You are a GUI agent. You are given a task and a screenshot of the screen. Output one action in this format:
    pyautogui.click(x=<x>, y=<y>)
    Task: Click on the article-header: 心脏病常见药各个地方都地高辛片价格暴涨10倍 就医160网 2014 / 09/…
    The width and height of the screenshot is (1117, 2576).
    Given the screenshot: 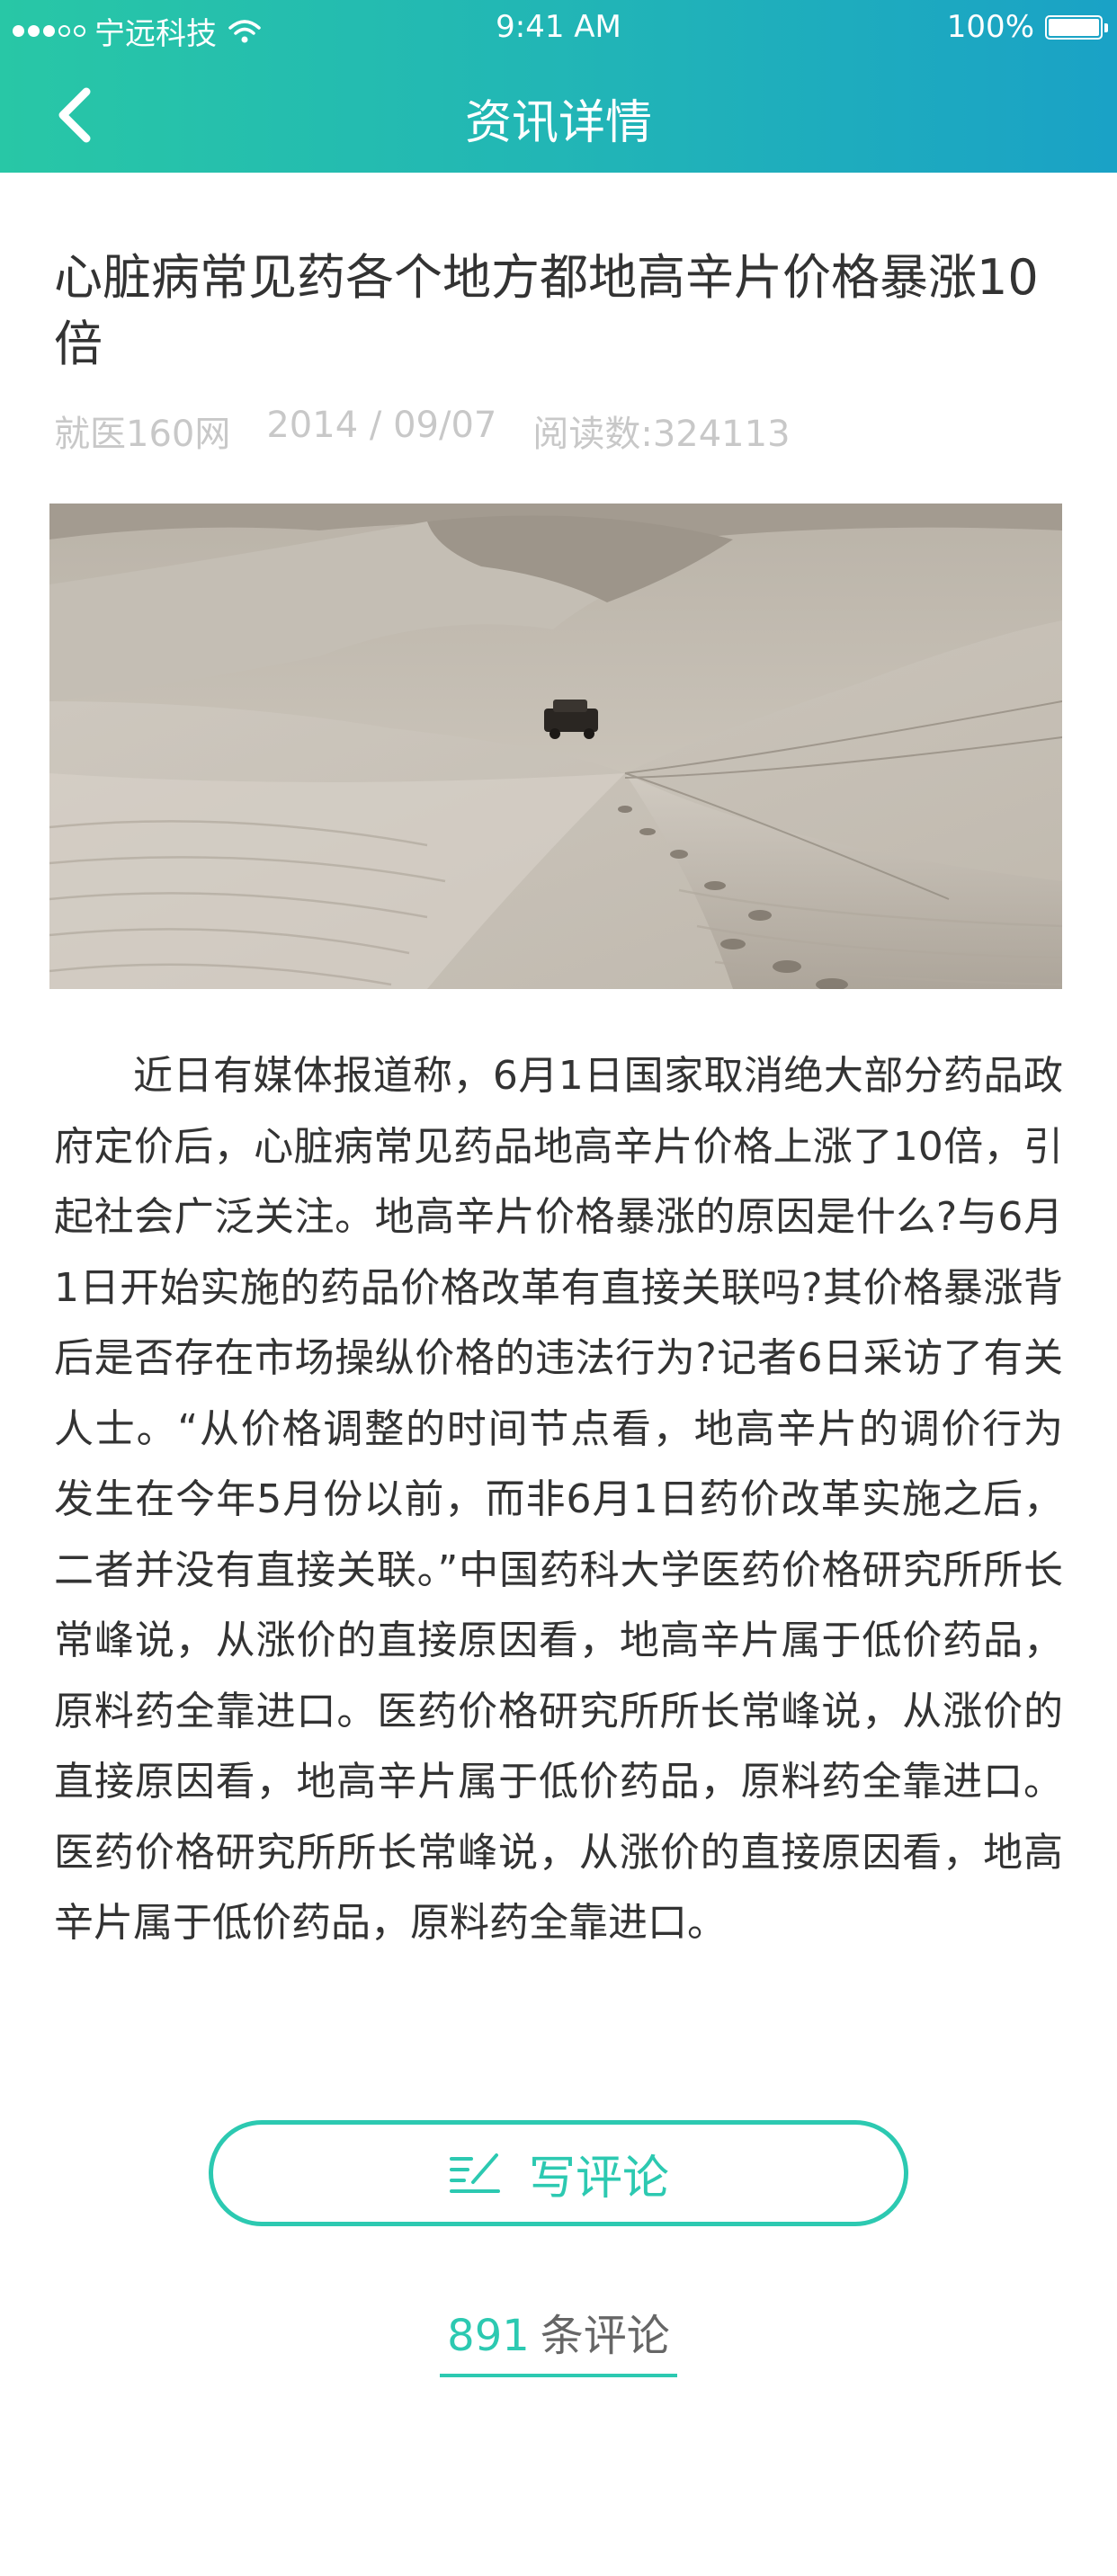 What is the action you would take?
    pyautogui.click(x=558, y=351)
    